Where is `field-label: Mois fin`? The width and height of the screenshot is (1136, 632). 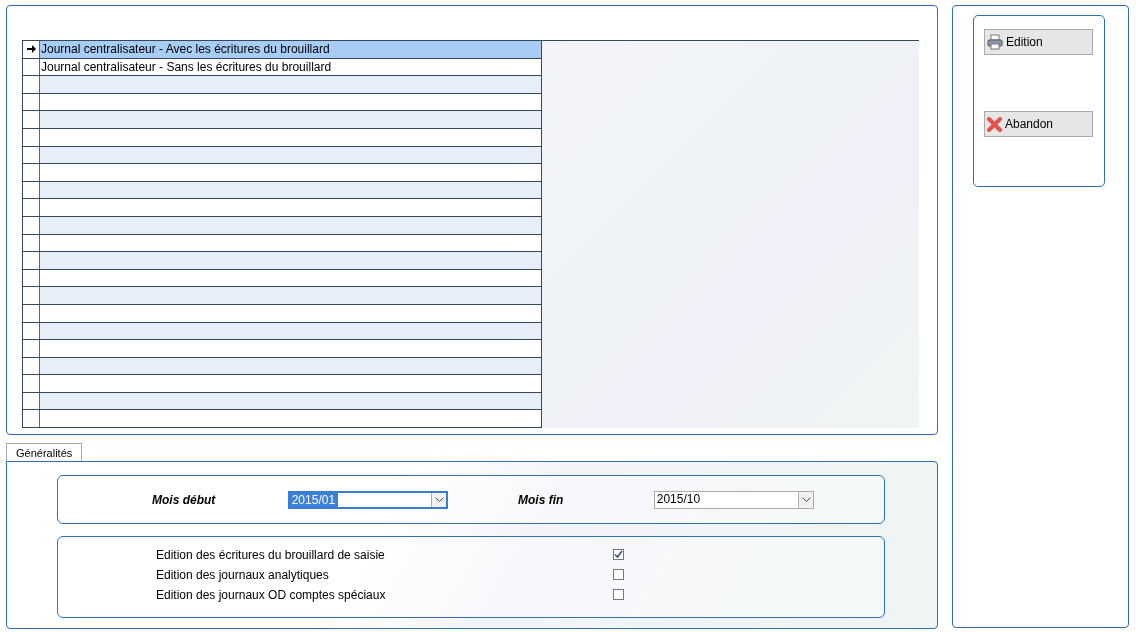
field-label: Mois fin is located at coordinates (541, 499).